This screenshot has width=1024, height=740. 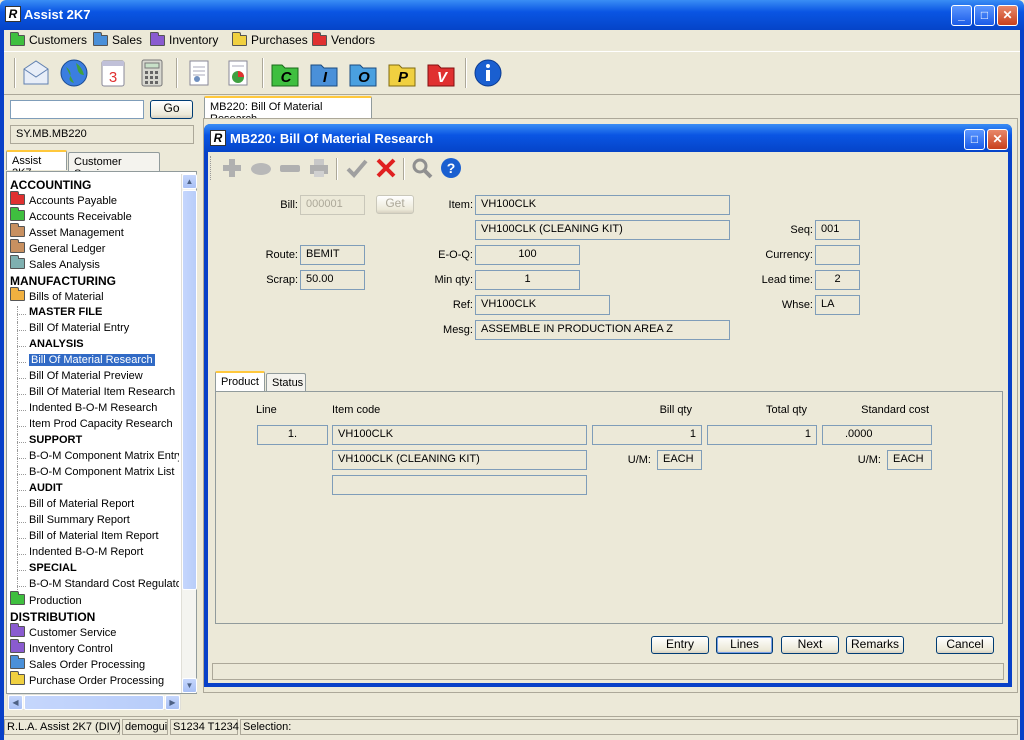 I want to click on tree-menu-item: Bill Of Material Preview, so click(x=80, y=378).